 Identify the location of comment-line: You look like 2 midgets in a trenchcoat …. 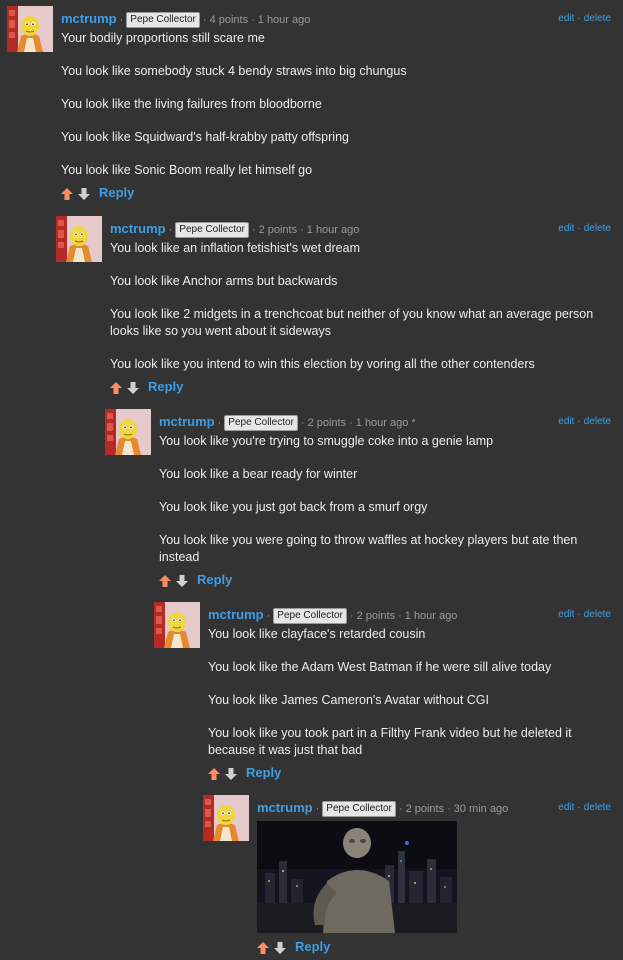
(352, 322).